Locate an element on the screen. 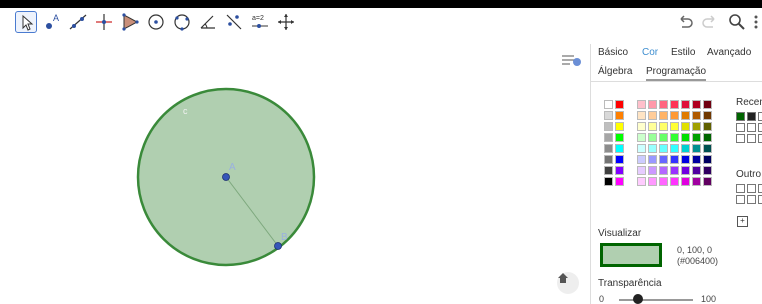  home-icon is located at coordinates (568, 283).